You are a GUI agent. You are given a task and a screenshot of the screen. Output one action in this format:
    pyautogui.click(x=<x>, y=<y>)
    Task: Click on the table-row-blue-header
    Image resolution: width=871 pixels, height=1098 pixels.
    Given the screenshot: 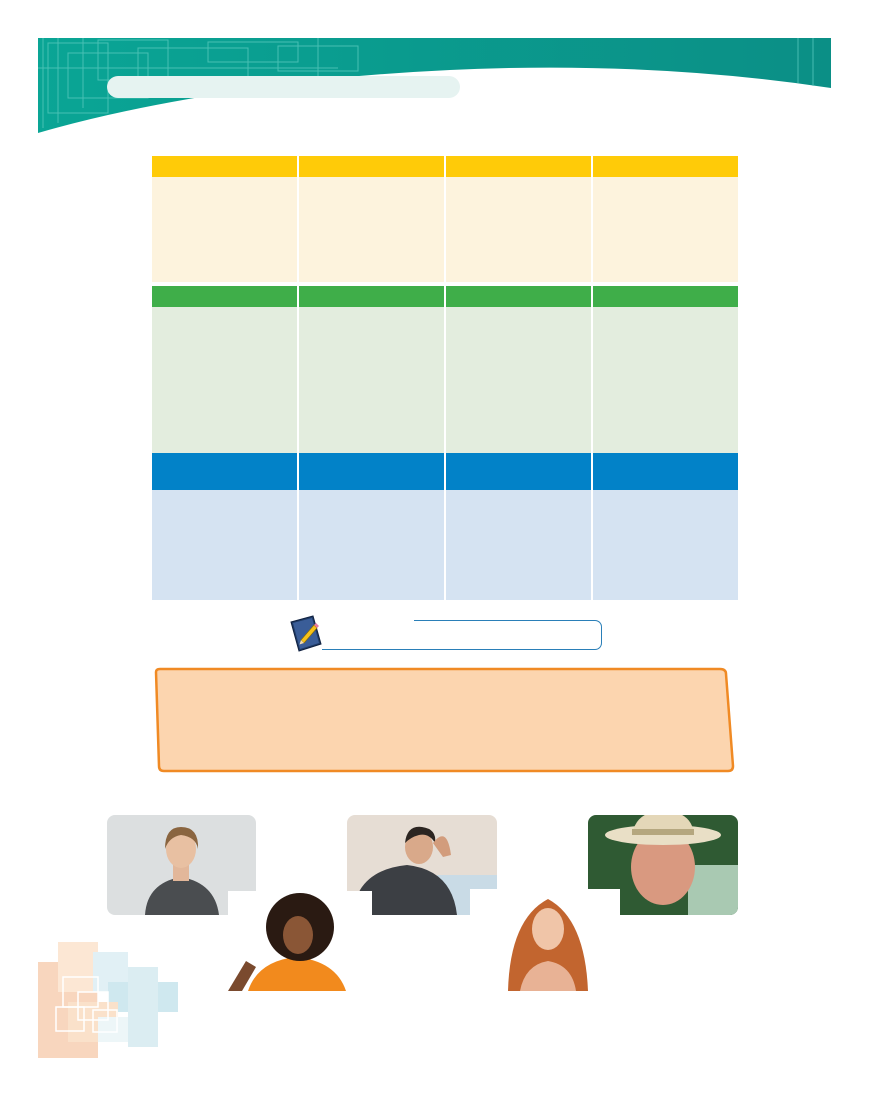 What is the action you would take?
    pyautogui.click(x=445, y=471)
    